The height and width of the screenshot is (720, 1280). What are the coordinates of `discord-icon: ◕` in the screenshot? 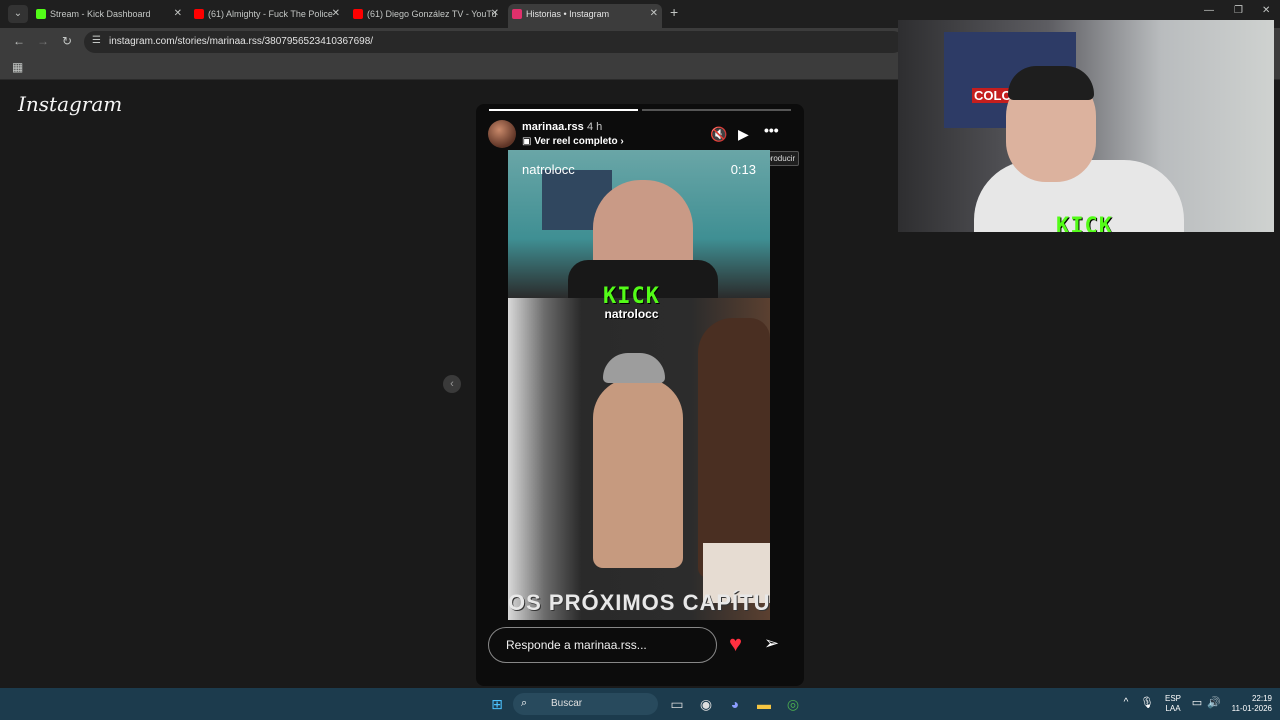 It's located at (735, 704).